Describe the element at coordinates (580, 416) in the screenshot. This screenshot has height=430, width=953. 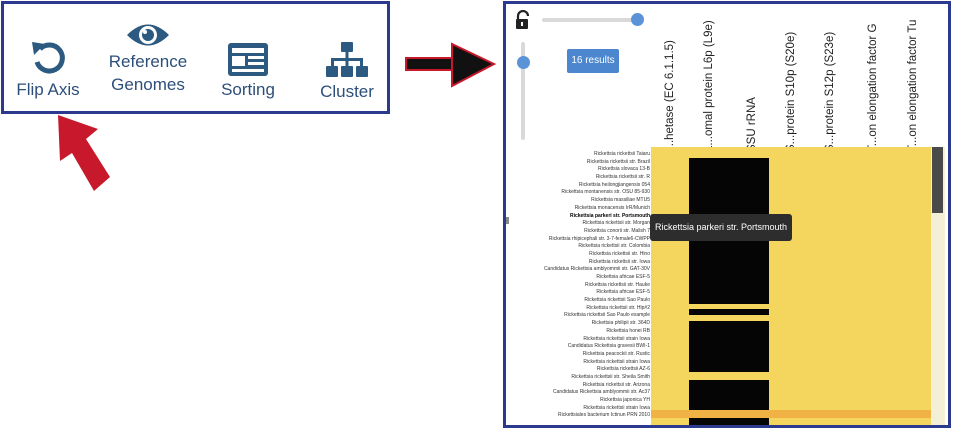
I see `row-label: Rickettsiales bacterium Ictinun PRN 2010` at that location.